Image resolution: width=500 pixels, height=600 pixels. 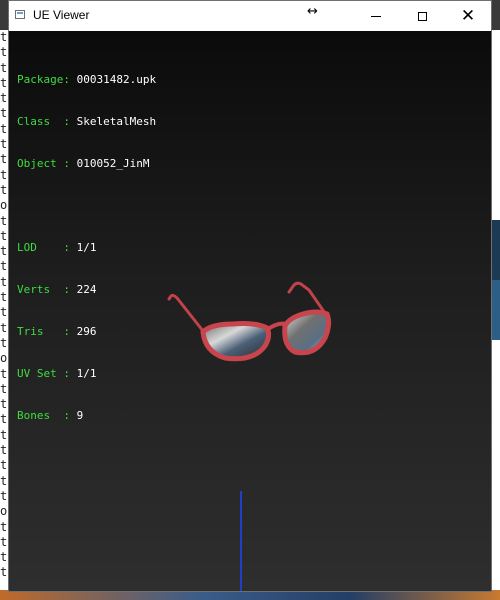 What do you see at coordinates (250, 16) in the screenshot?
I see `title-bar: UE Viewer ↔ ✕` at bounding box center [250, 16].